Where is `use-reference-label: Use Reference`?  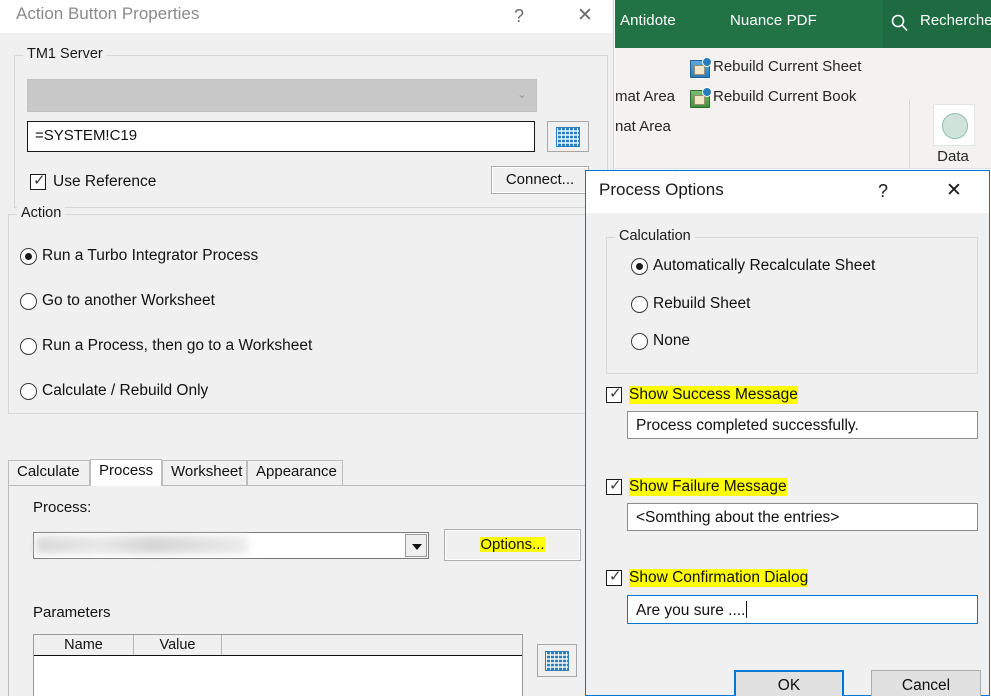 use-reference-label: Use Reference is located at coordinates (105, 181).